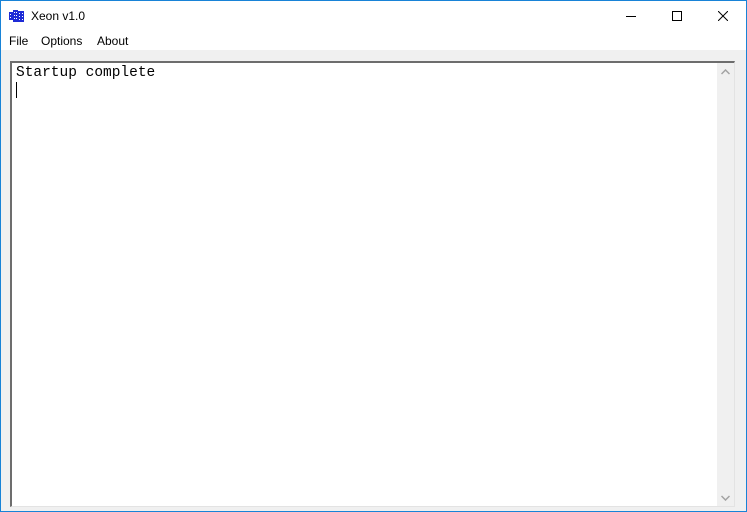  I want to click on vertical-scrollbar, so click(725, 284).